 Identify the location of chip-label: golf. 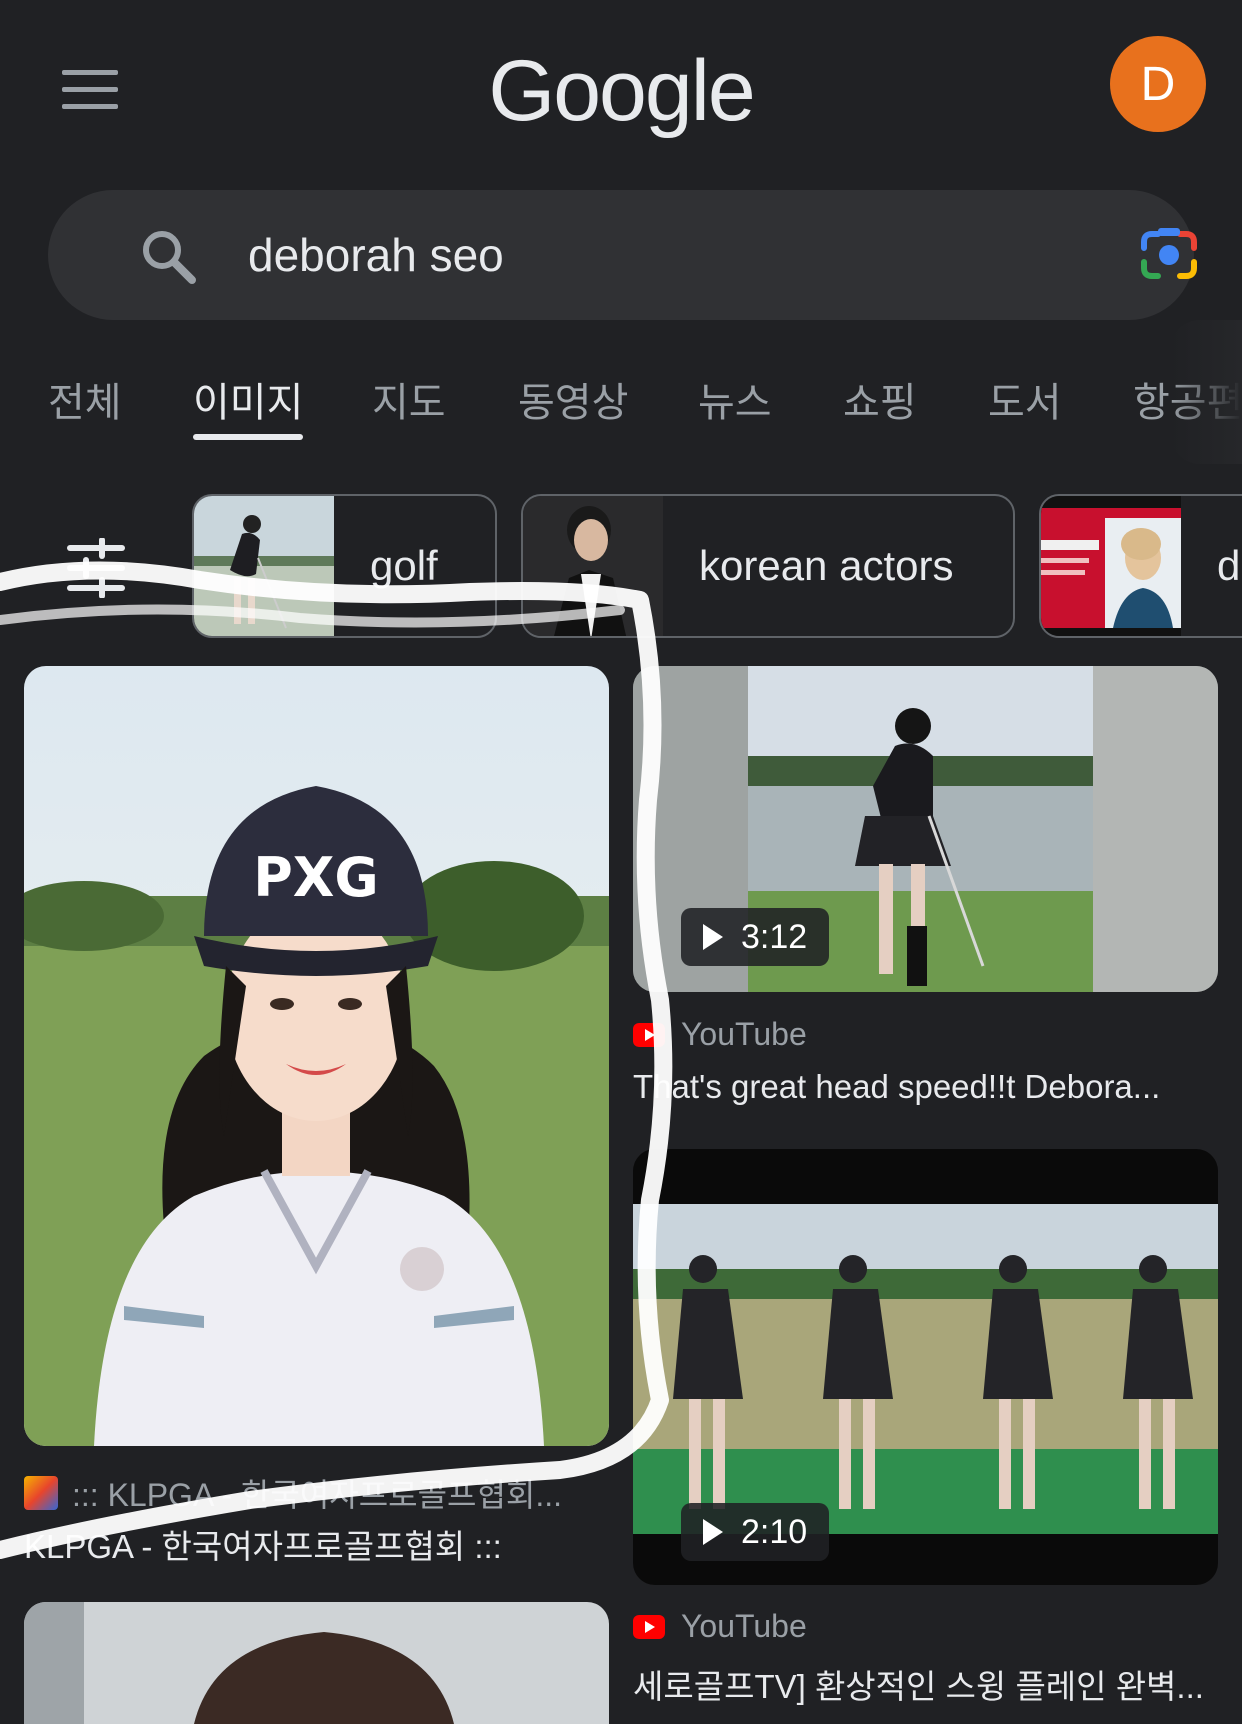
(404, 565).